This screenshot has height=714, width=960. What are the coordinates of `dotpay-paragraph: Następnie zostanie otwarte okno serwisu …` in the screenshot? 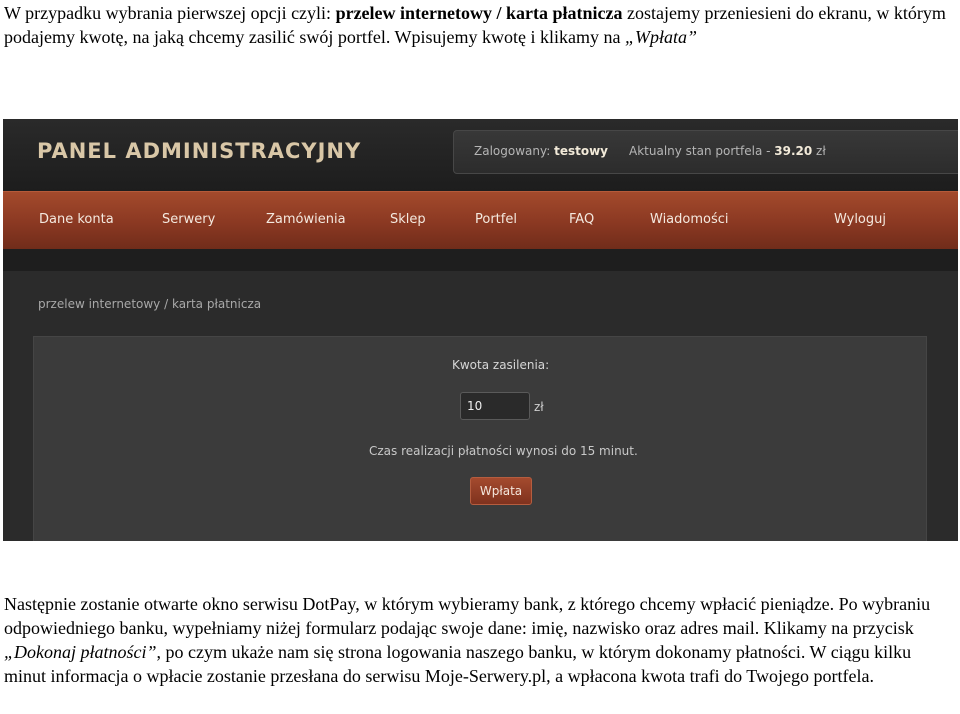 It's located at (479, 640).